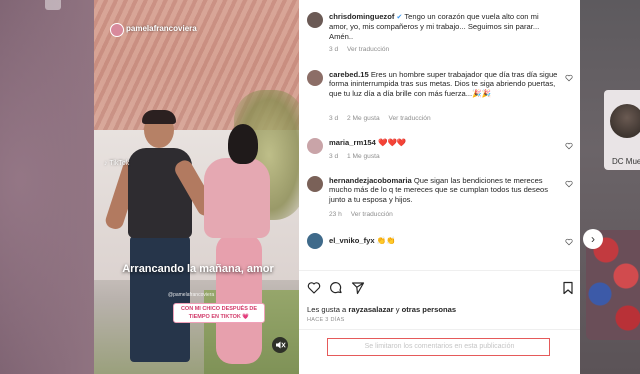 The height and width of the screenshot is (374, 640). I want to click on background-avatar, so click(625, 121).